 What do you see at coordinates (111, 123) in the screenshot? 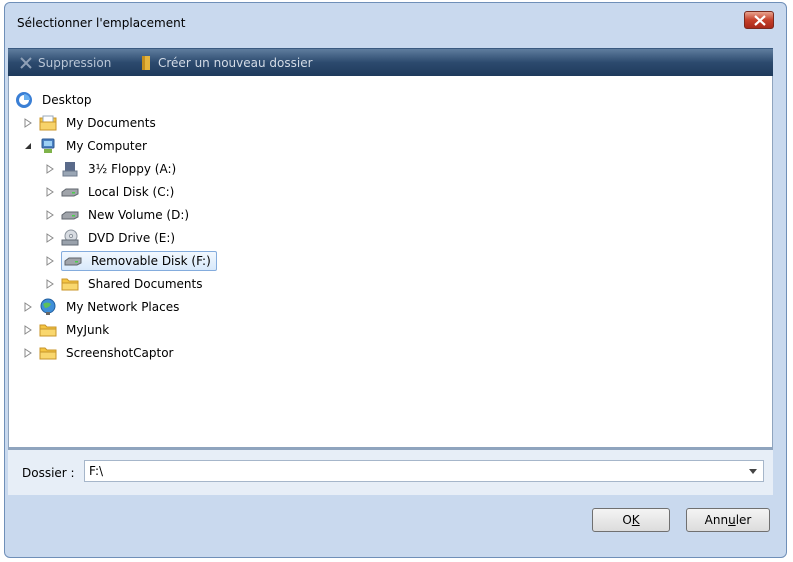
I see `tree-item-label: My Documents` at bounding box center [111, 123].